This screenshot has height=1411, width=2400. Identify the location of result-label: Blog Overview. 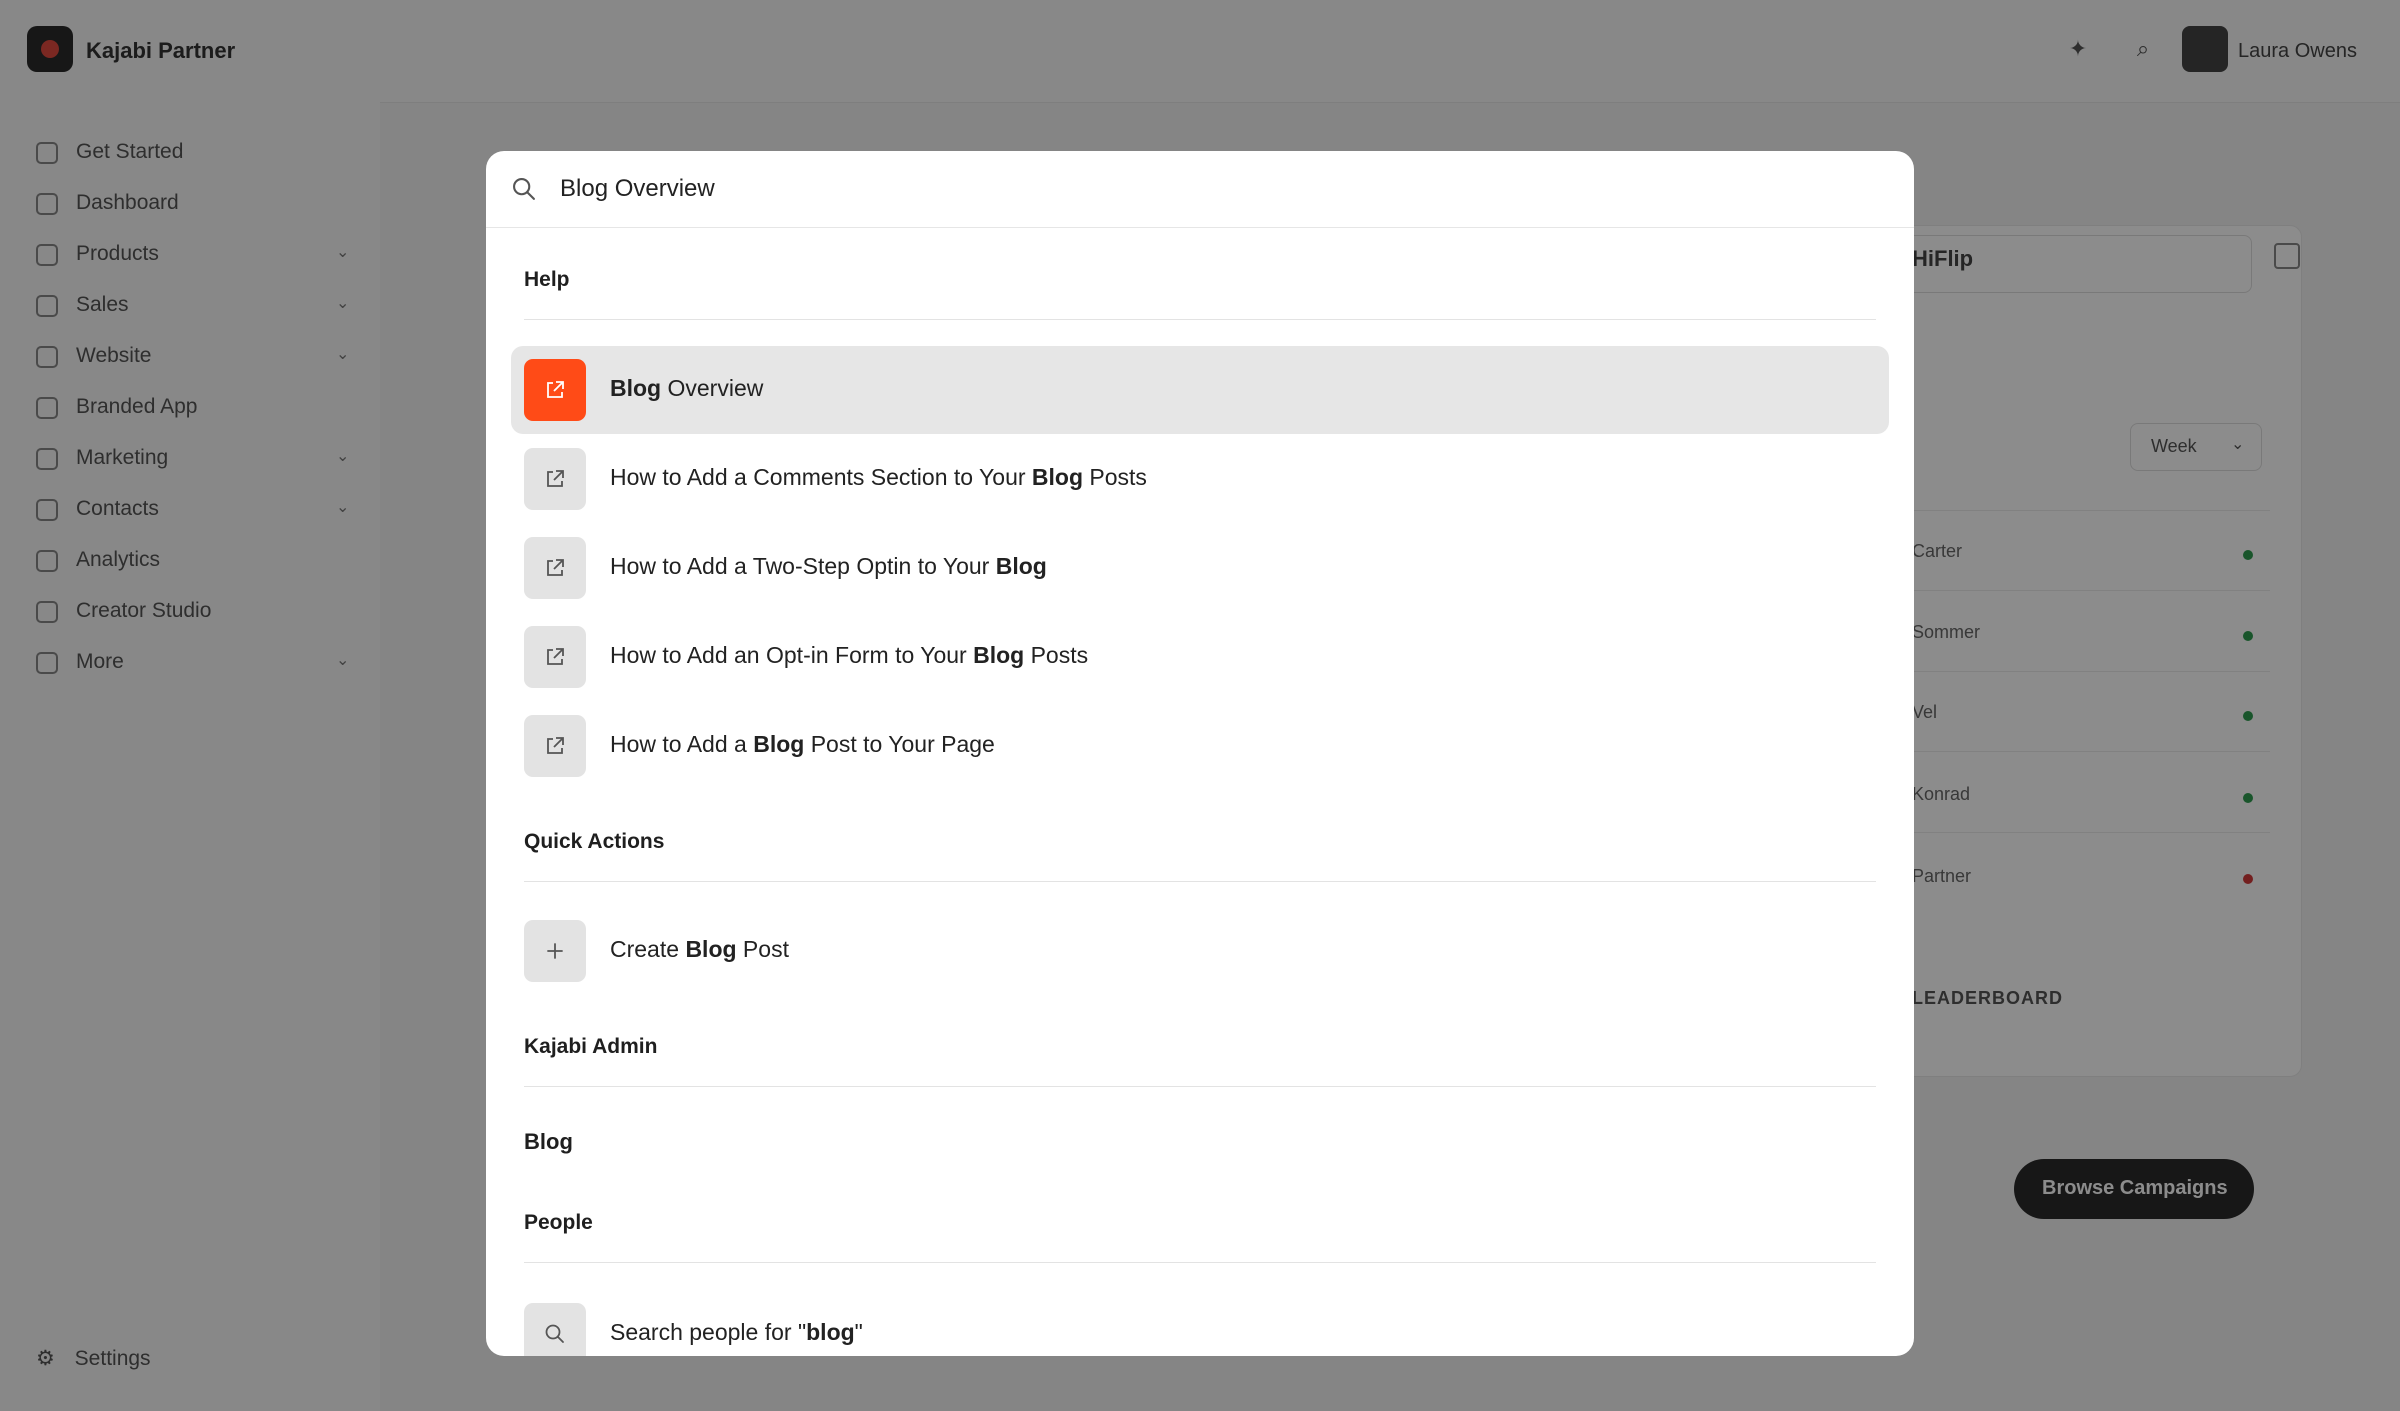
(687, 388).